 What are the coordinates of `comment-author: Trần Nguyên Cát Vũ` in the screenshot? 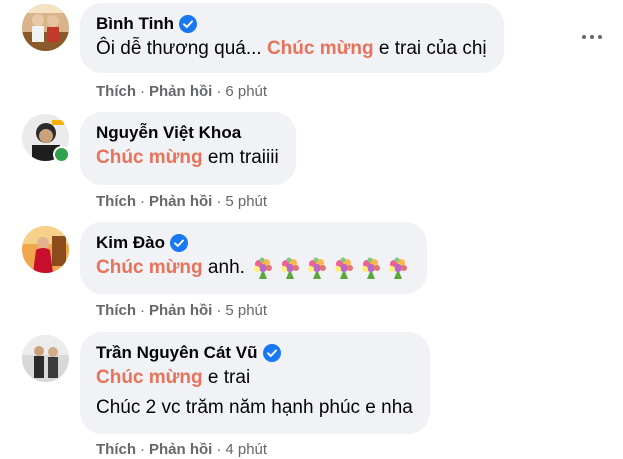 It's located at (177, 353).